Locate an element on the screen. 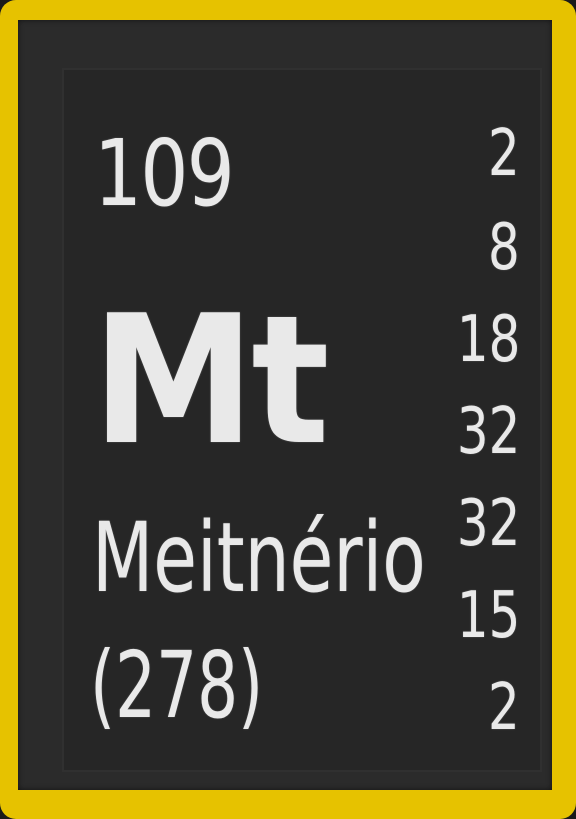  electron-shell-2: 8 is located at coordinates (504, 248).